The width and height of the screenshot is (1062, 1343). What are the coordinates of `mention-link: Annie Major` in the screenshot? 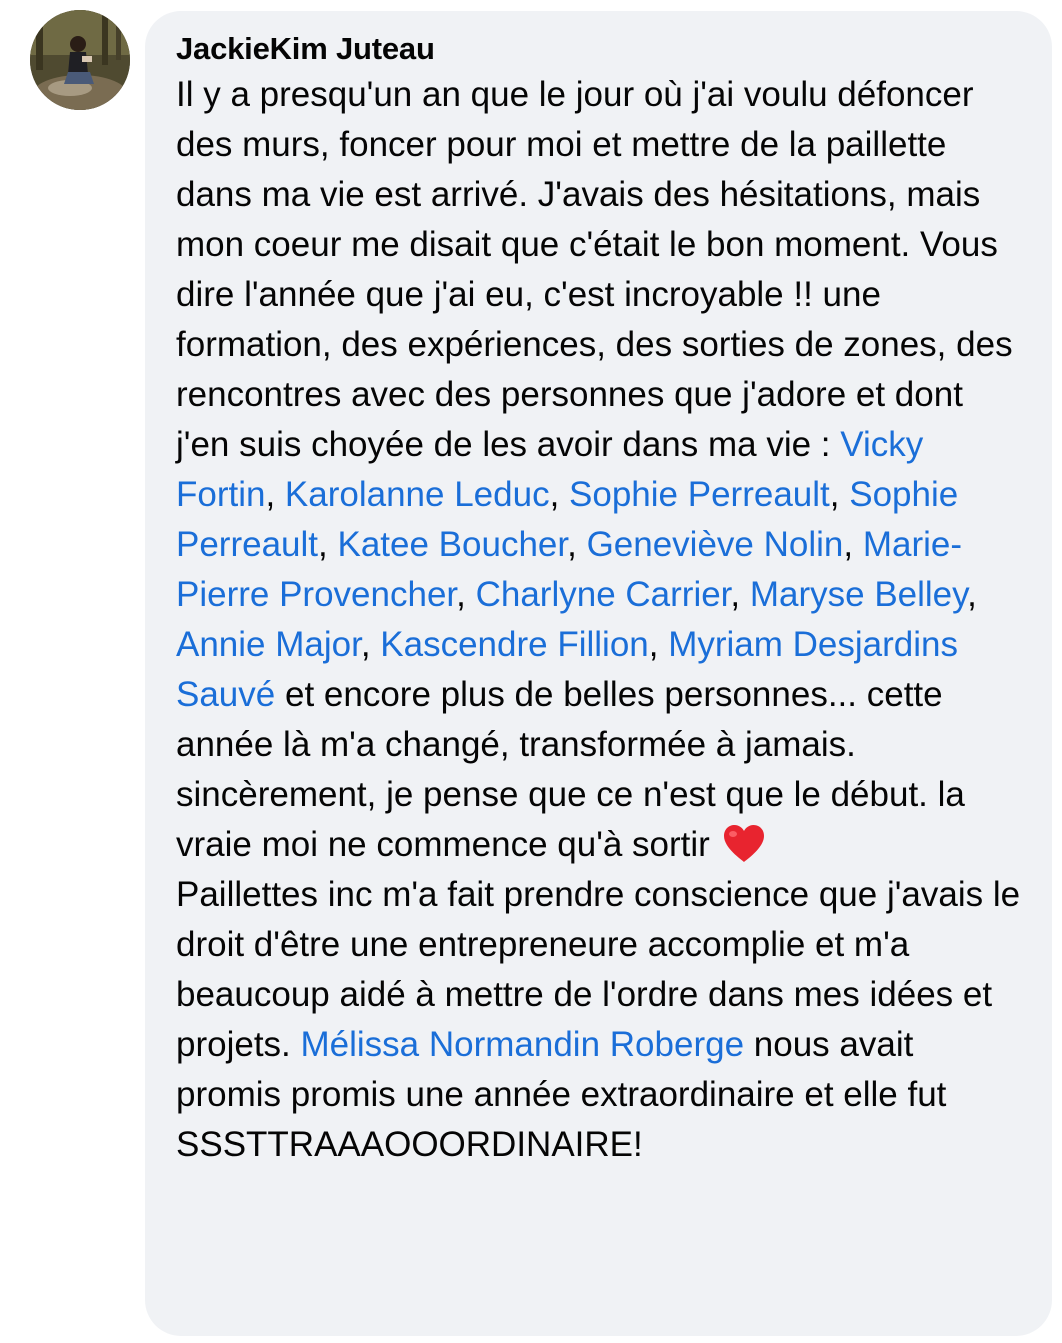 It's located at (268, 644).